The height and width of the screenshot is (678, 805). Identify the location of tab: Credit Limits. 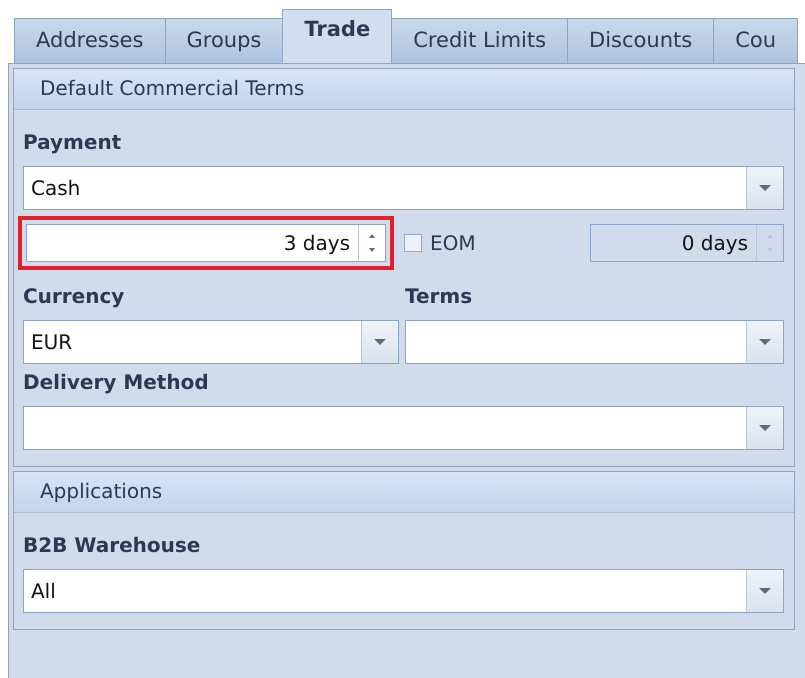
(479, 40).